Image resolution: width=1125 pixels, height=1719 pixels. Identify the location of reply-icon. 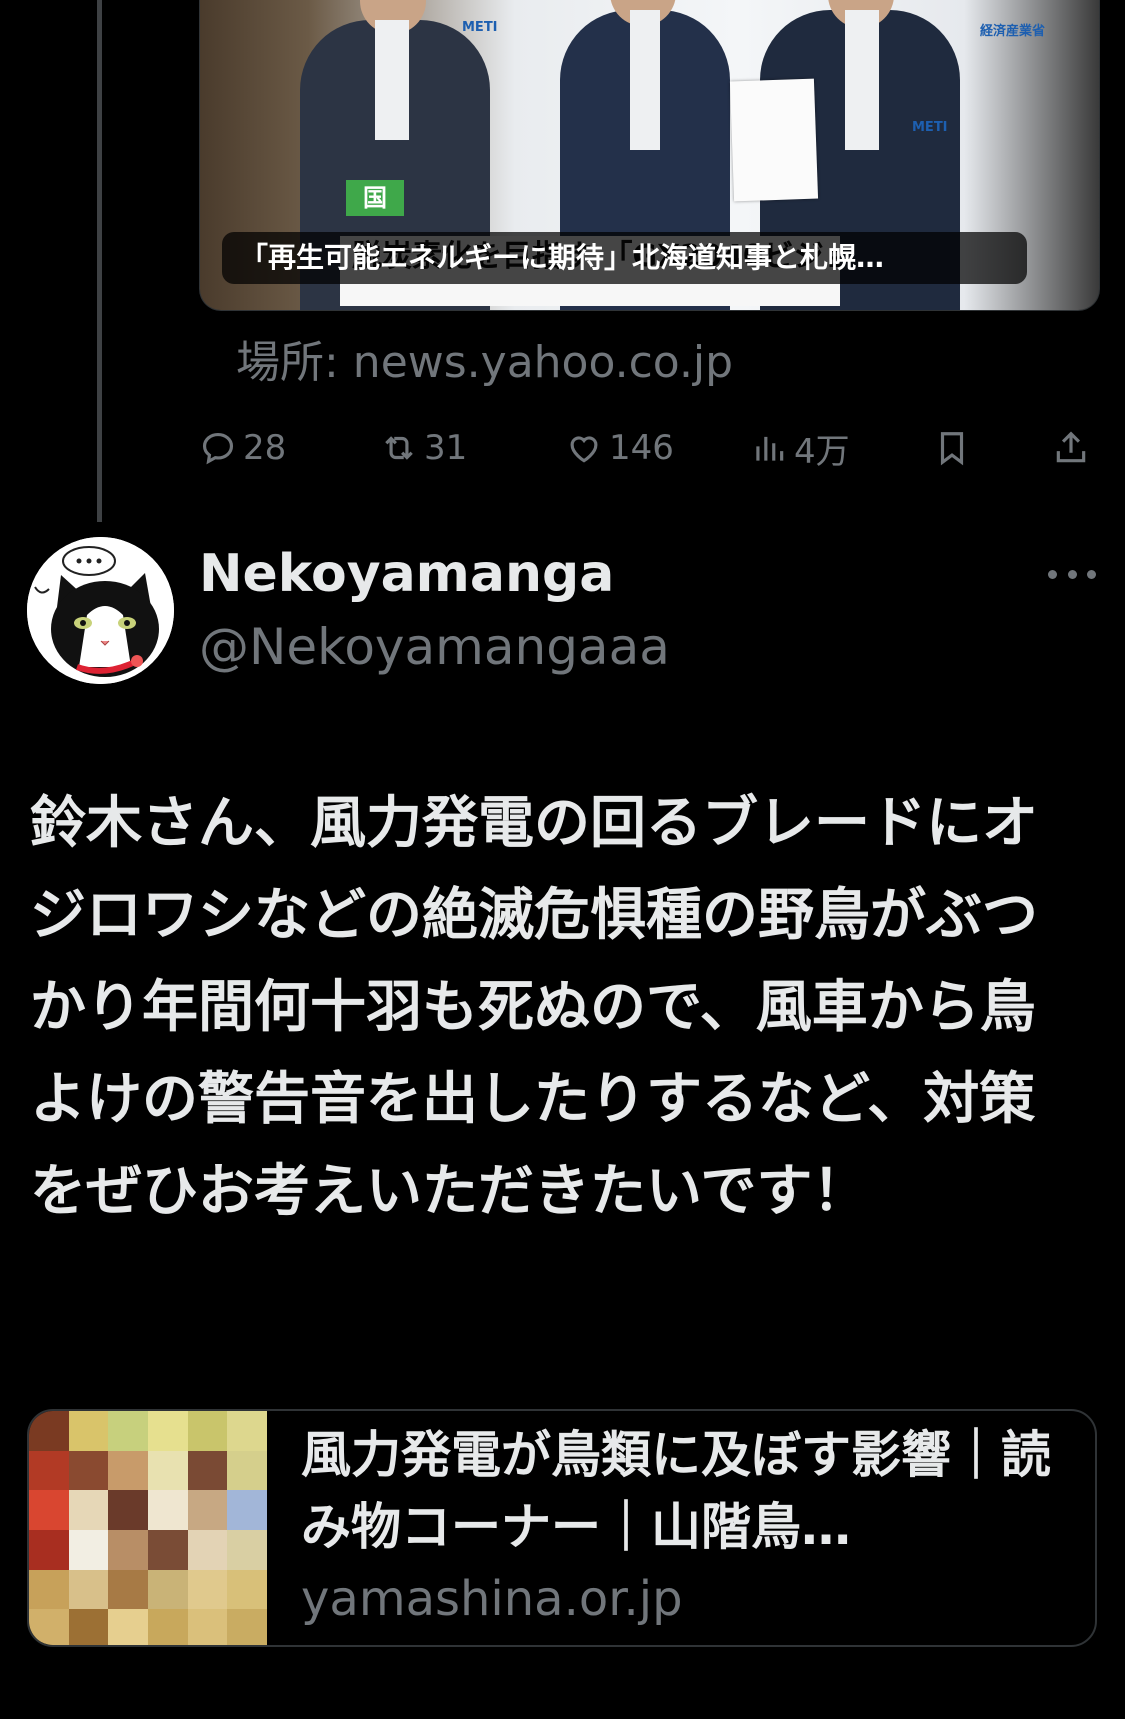
(218, 448).